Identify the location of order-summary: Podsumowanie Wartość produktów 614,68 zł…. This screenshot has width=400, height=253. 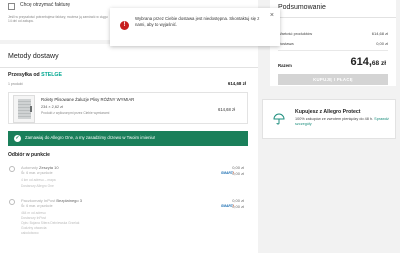
(333, 43).